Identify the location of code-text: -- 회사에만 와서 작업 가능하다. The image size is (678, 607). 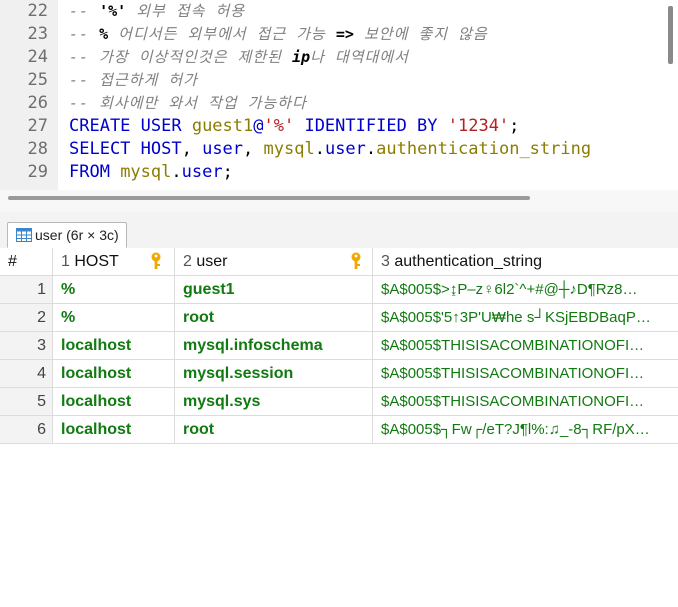
(188, 103).